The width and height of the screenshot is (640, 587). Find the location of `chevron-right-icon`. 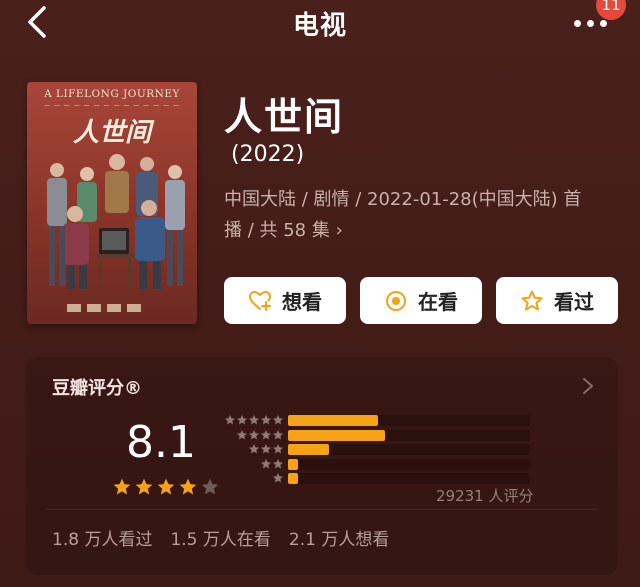

chevron-right-icon is located at coordinates (588, 386).